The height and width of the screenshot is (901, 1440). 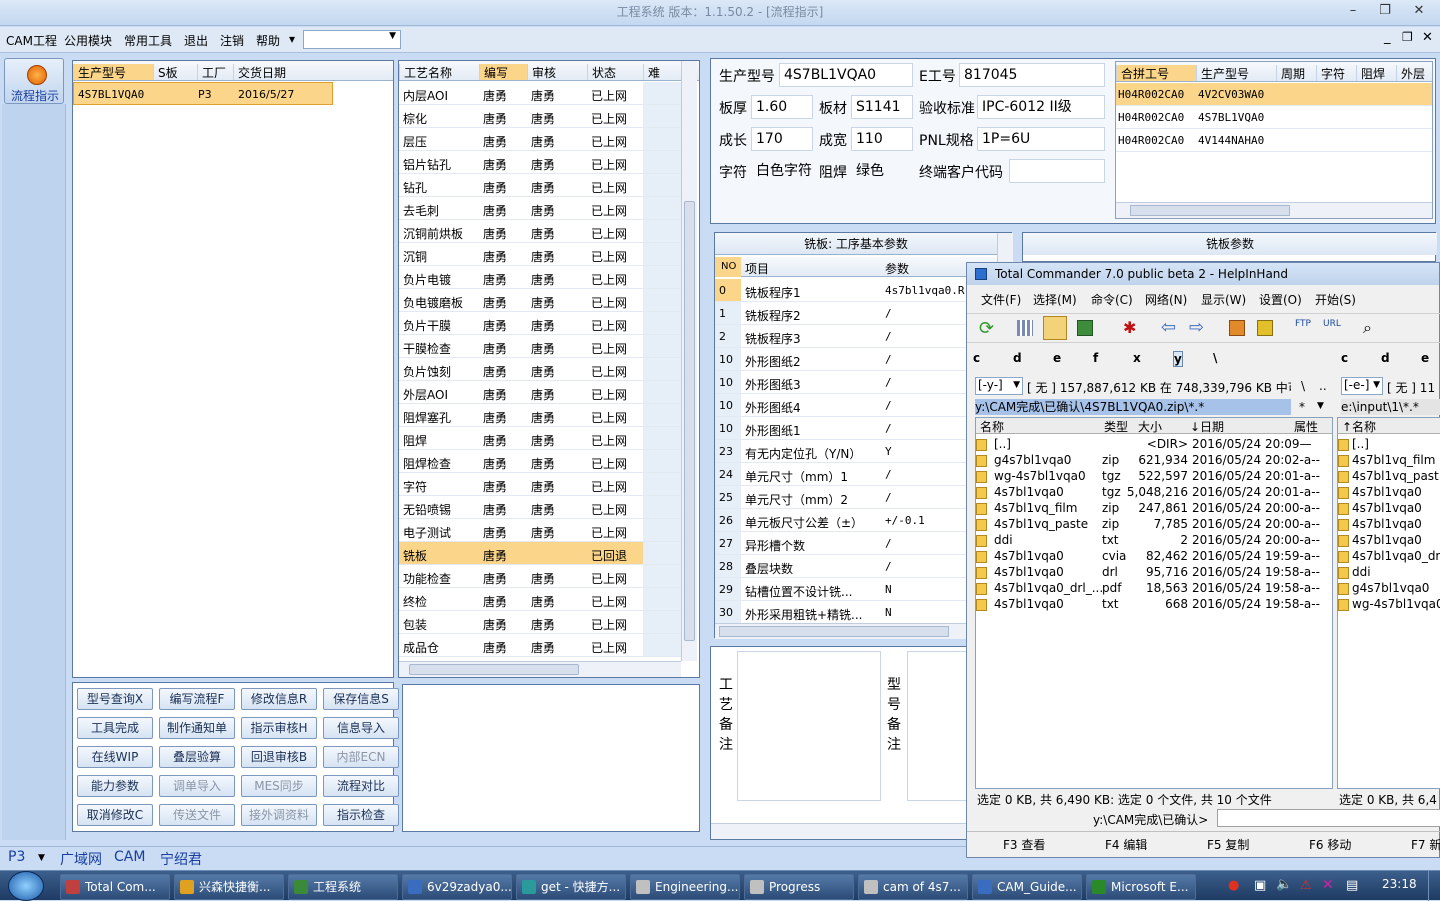 I want to click on action-button: 信息导入, so click(x=361, y=728).